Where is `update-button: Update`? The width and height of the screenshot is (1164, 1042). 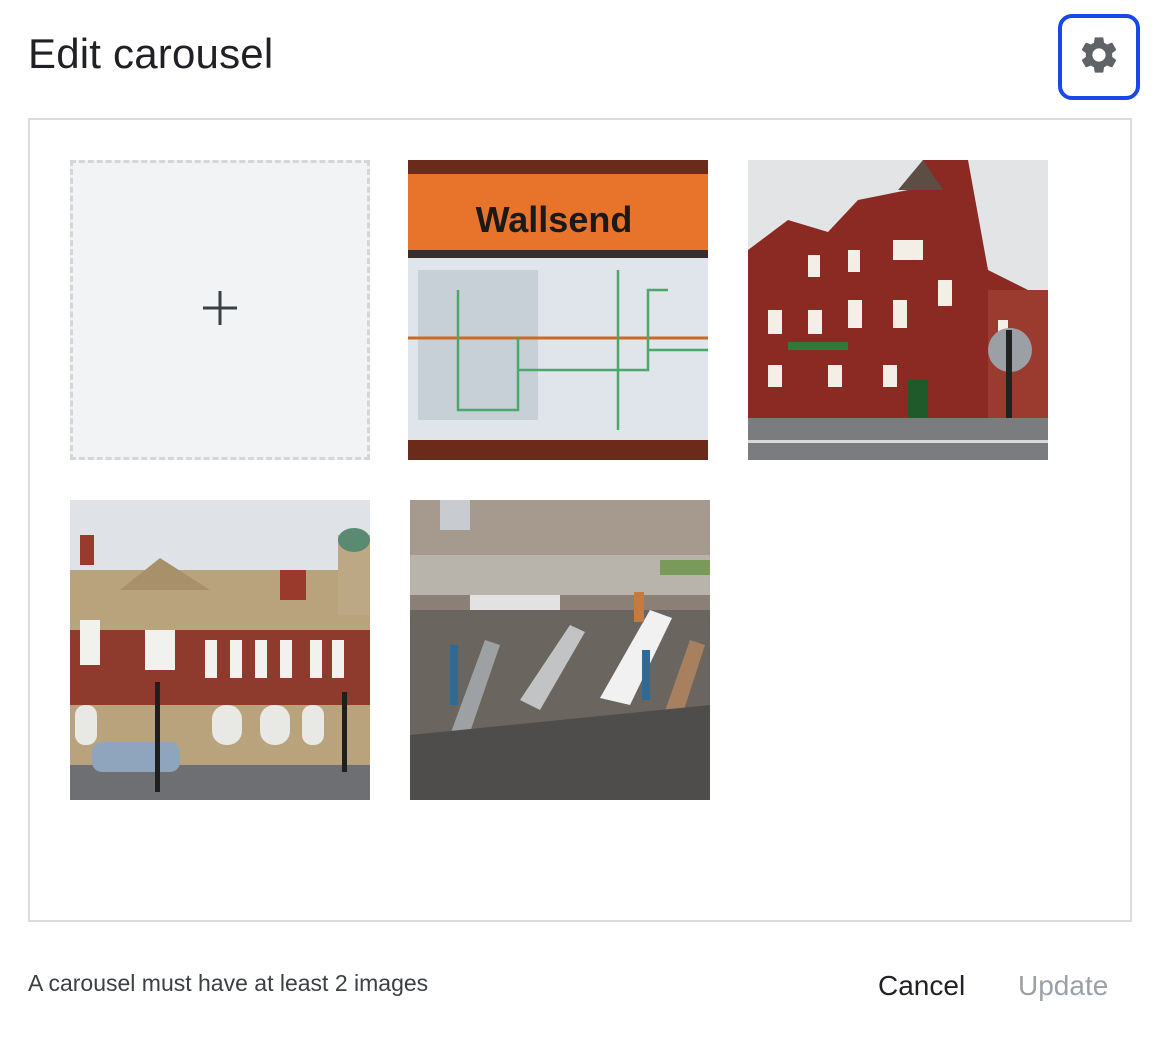
update-button: Update is located at coordinates (1063, 986).